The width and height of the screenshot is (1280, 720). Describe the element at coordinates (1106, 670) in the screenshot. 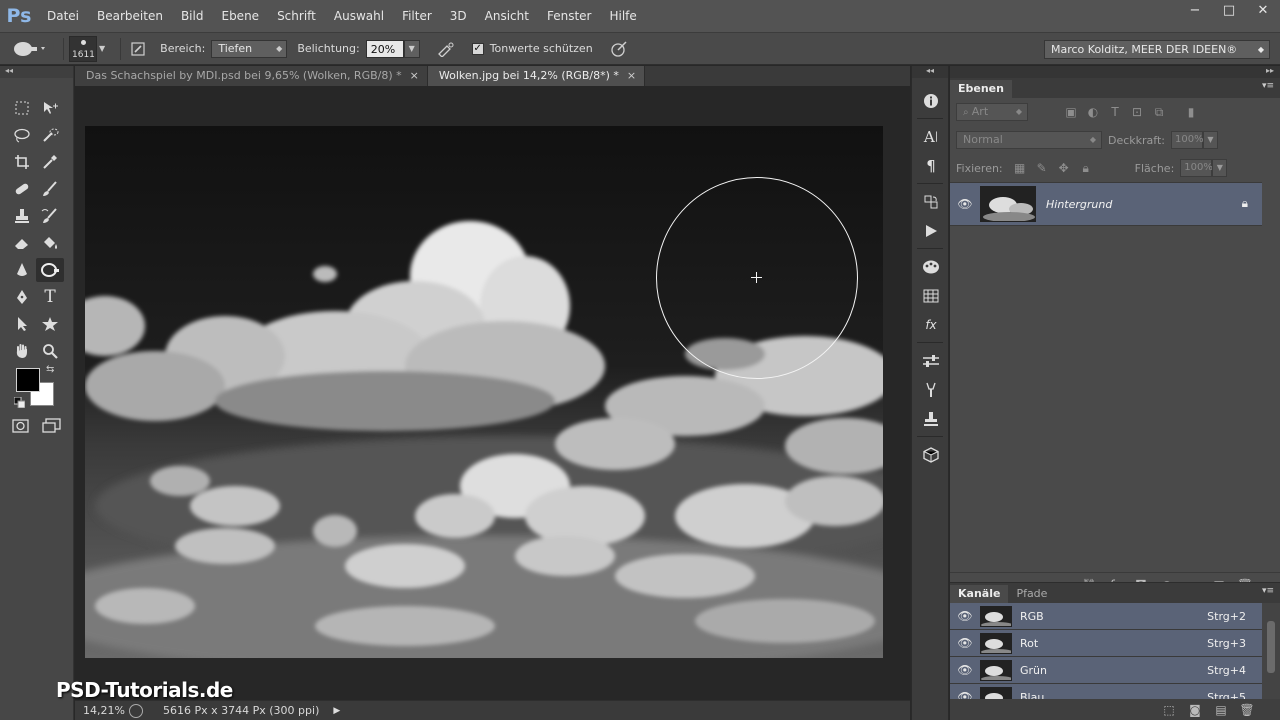

I see `channel-row-gruen: 👁︎ Grün Strg+4` at that location.